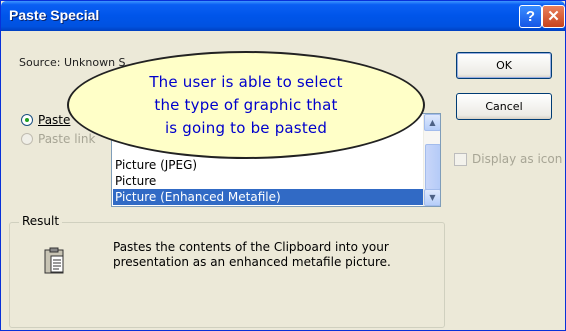 This screenshot has height=331, width=566. I want to click on list-item-selected: Picture (Enhanced Metafile), so click(269, 197).